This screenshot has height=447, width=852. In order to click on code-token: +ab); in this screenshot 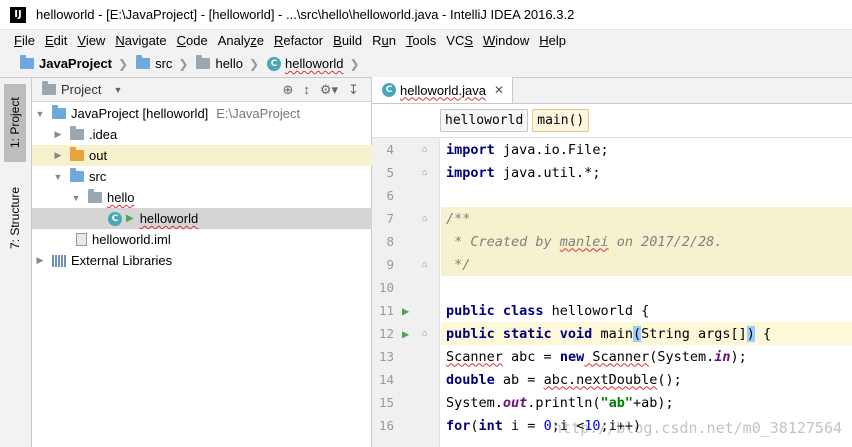, I will do `click(653, 402)`.